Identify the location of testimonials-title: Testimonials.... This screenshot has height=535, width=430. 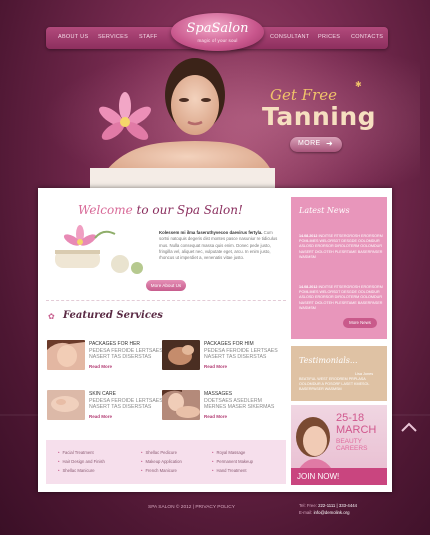
(328, 360).